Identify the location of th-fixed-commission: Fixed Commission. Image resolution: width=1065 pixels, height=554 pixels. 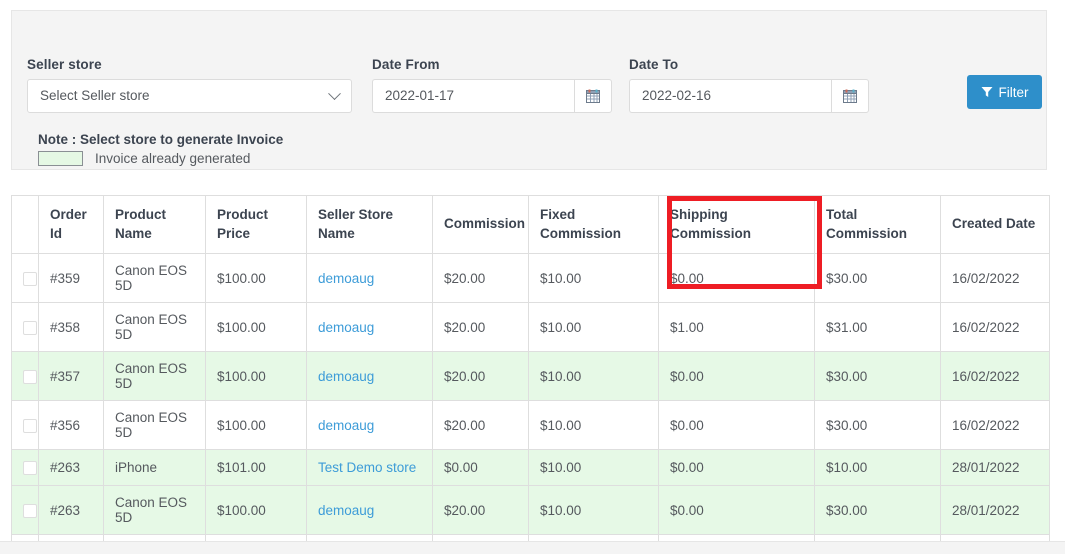
(593, 224).